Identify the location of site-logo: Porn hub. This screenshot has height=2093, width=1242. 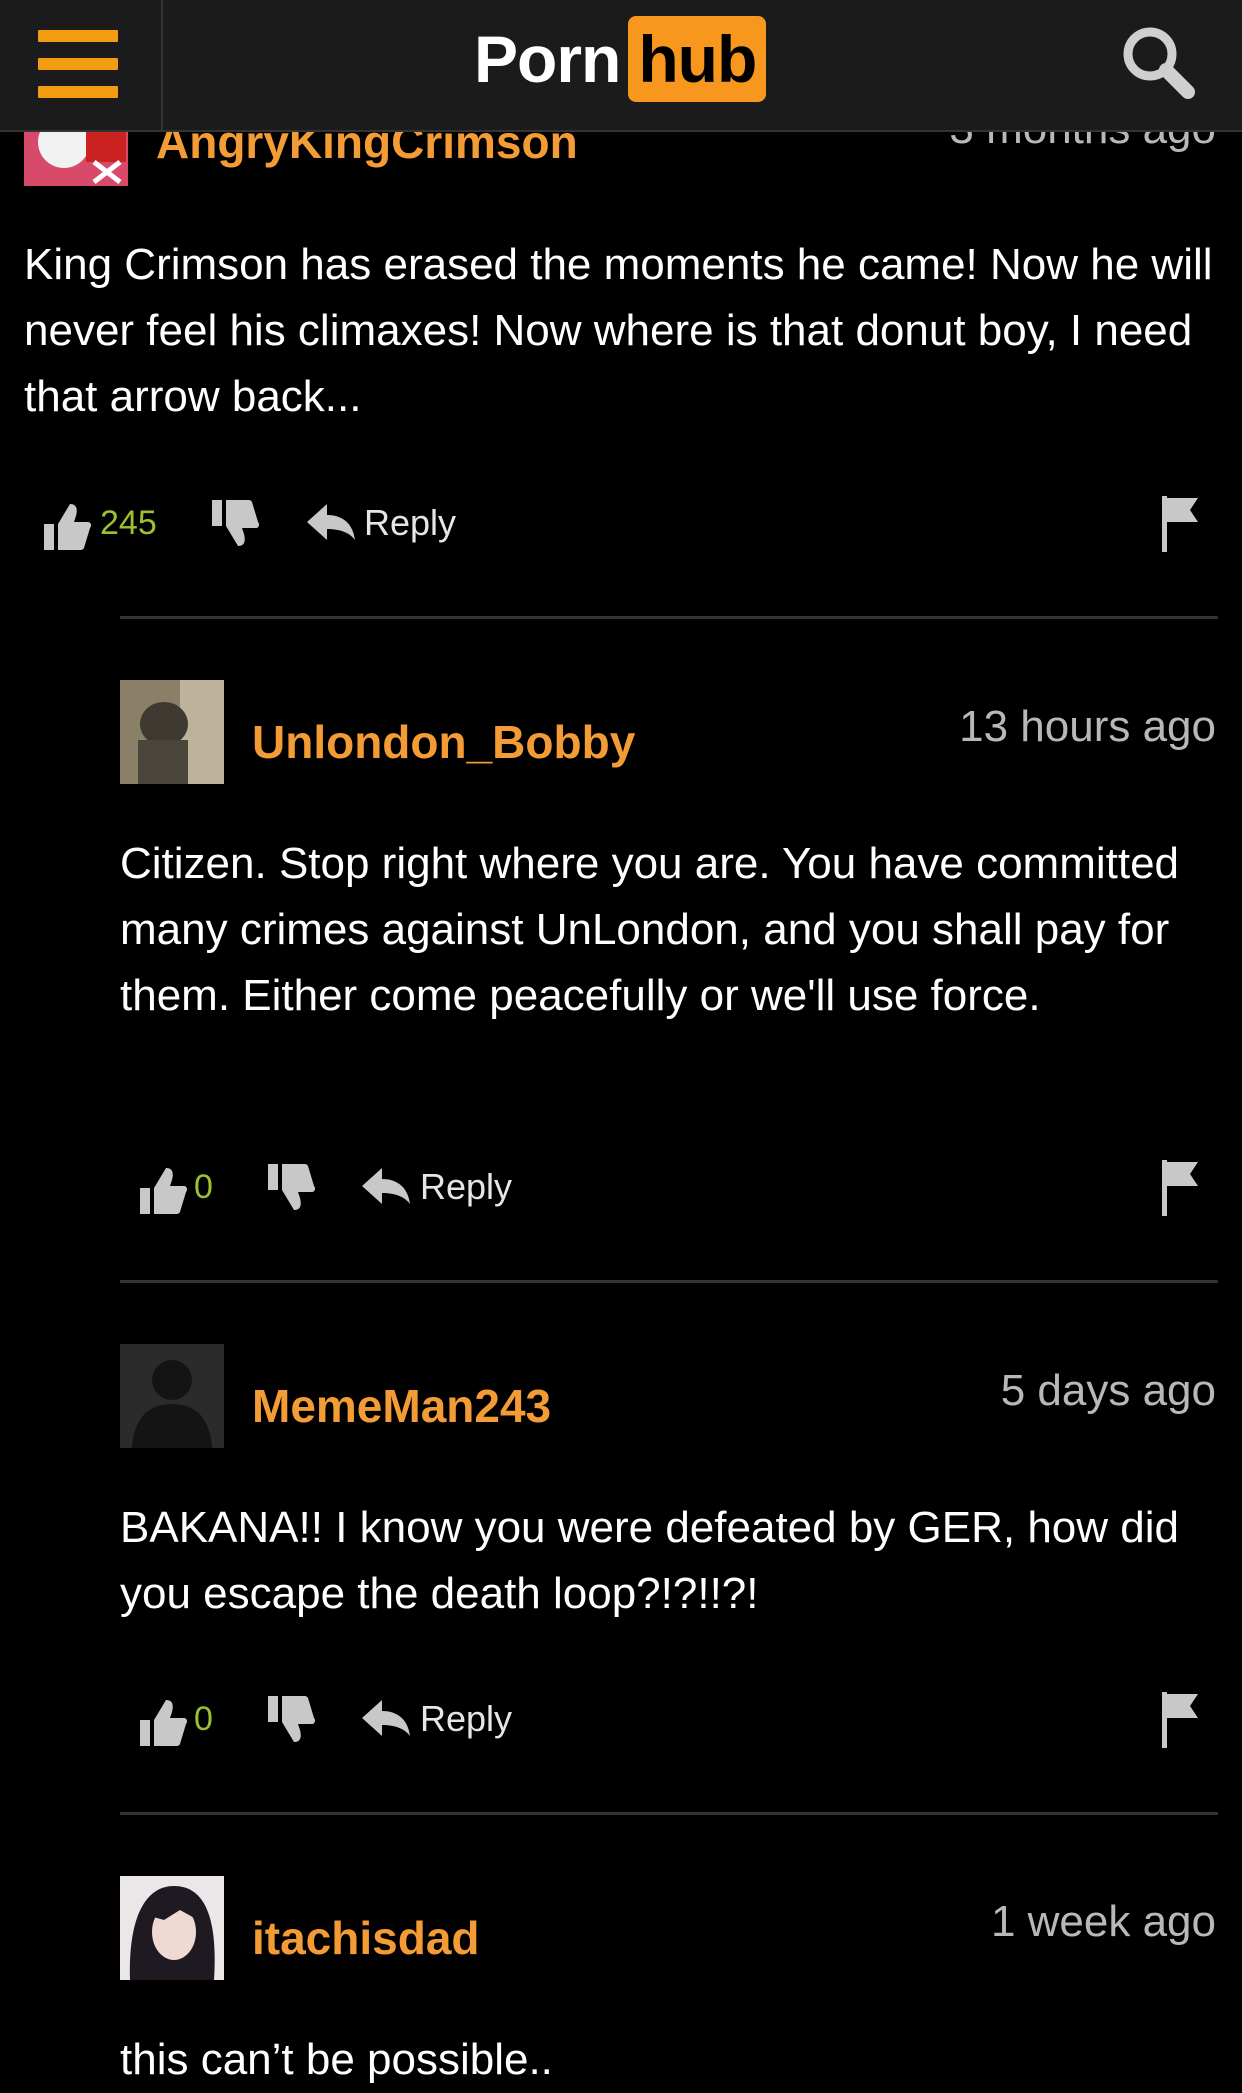
(620, 59).